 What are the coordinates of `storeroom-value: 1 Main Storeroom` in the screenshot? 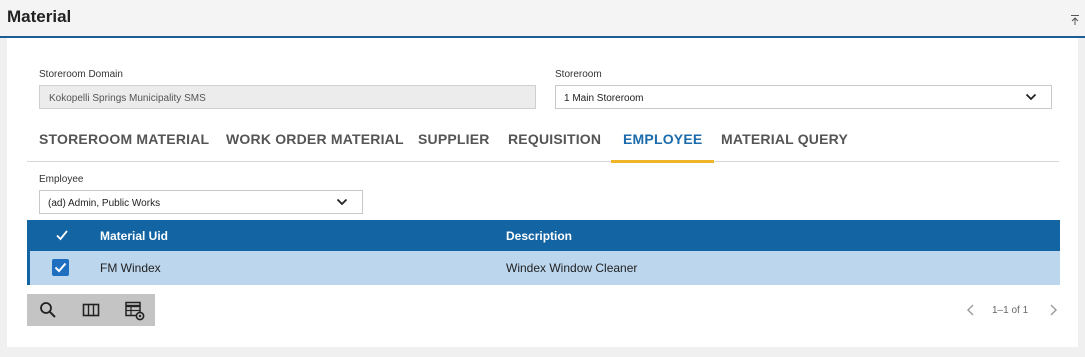 It's located at (604, 98).